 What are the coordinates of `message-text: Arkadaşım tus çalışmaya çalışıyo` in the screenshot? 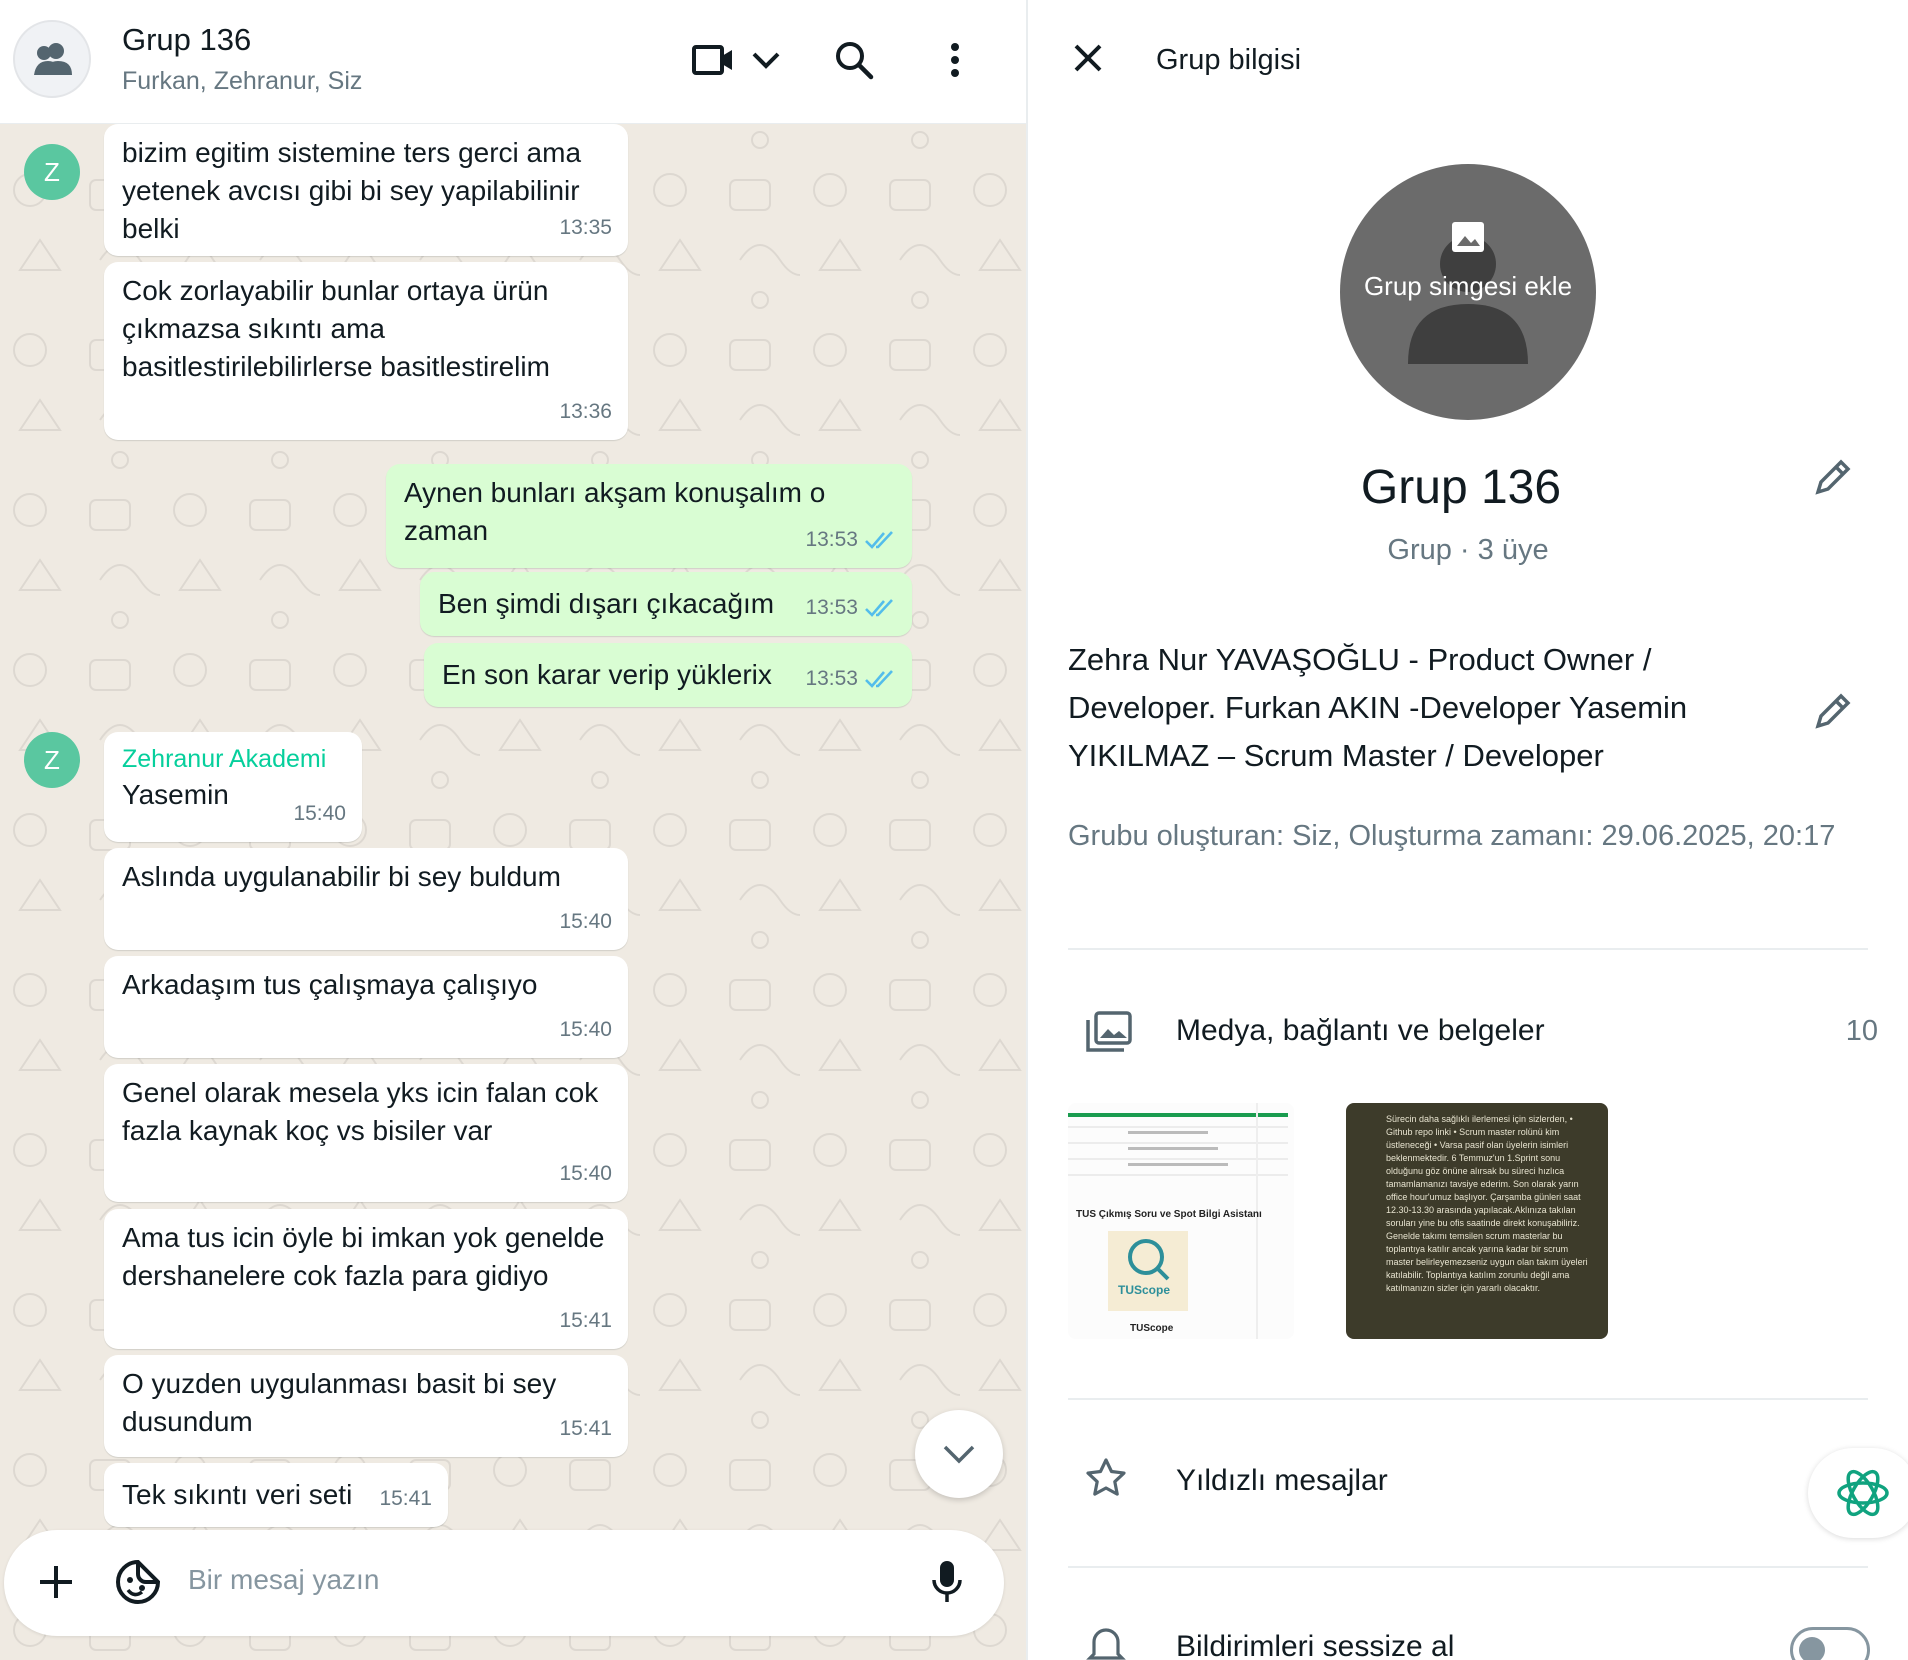 It's located at (330, 984).